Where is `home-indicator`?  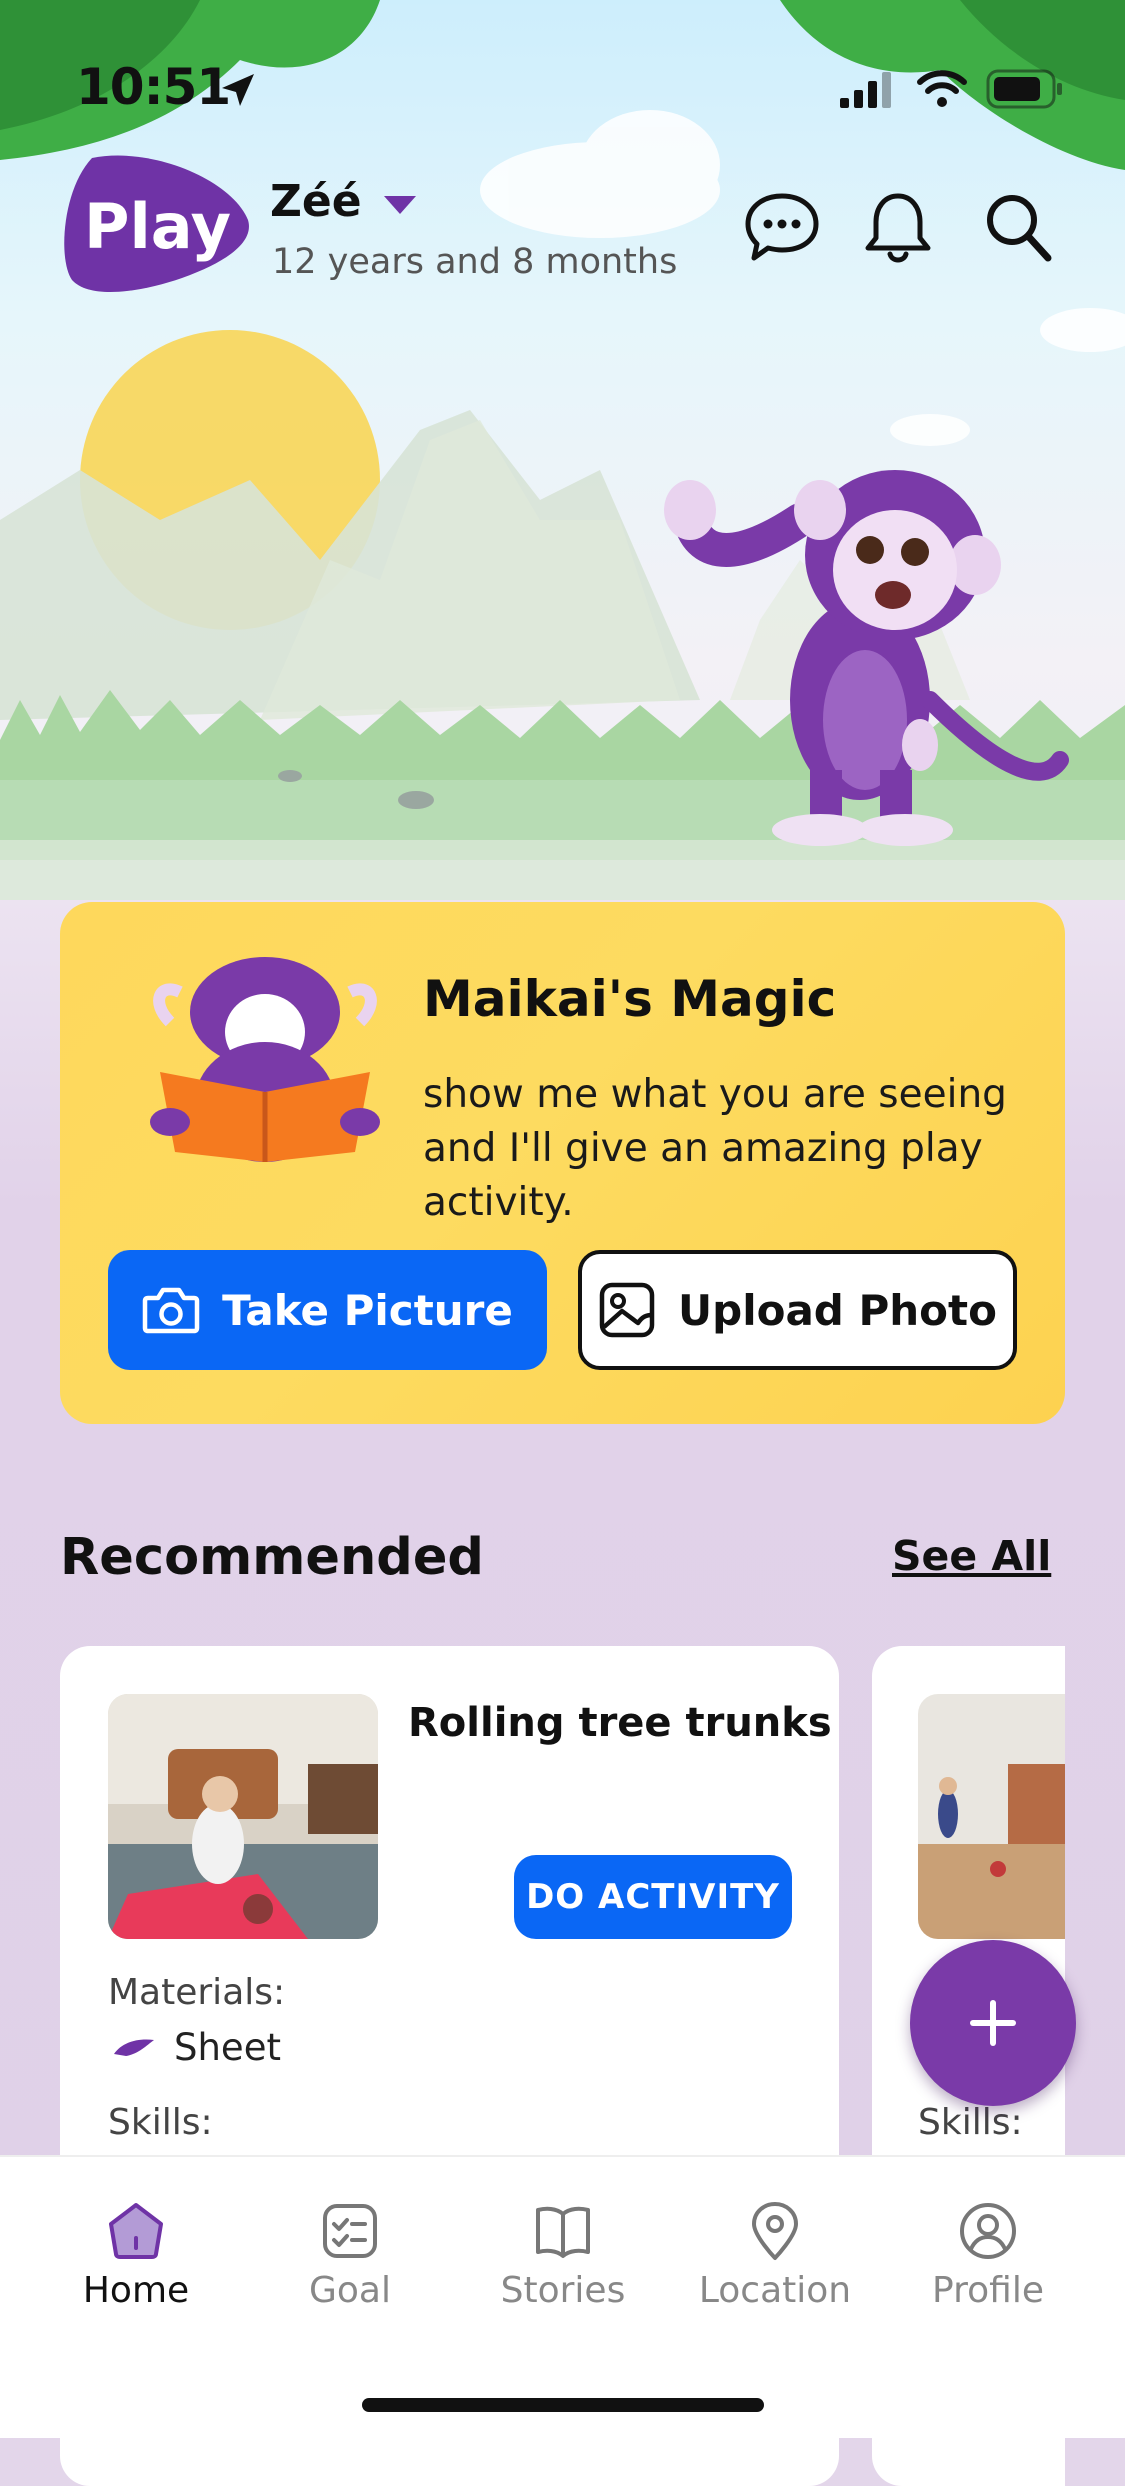 home-indicator is located at coordinates (563, 2405).